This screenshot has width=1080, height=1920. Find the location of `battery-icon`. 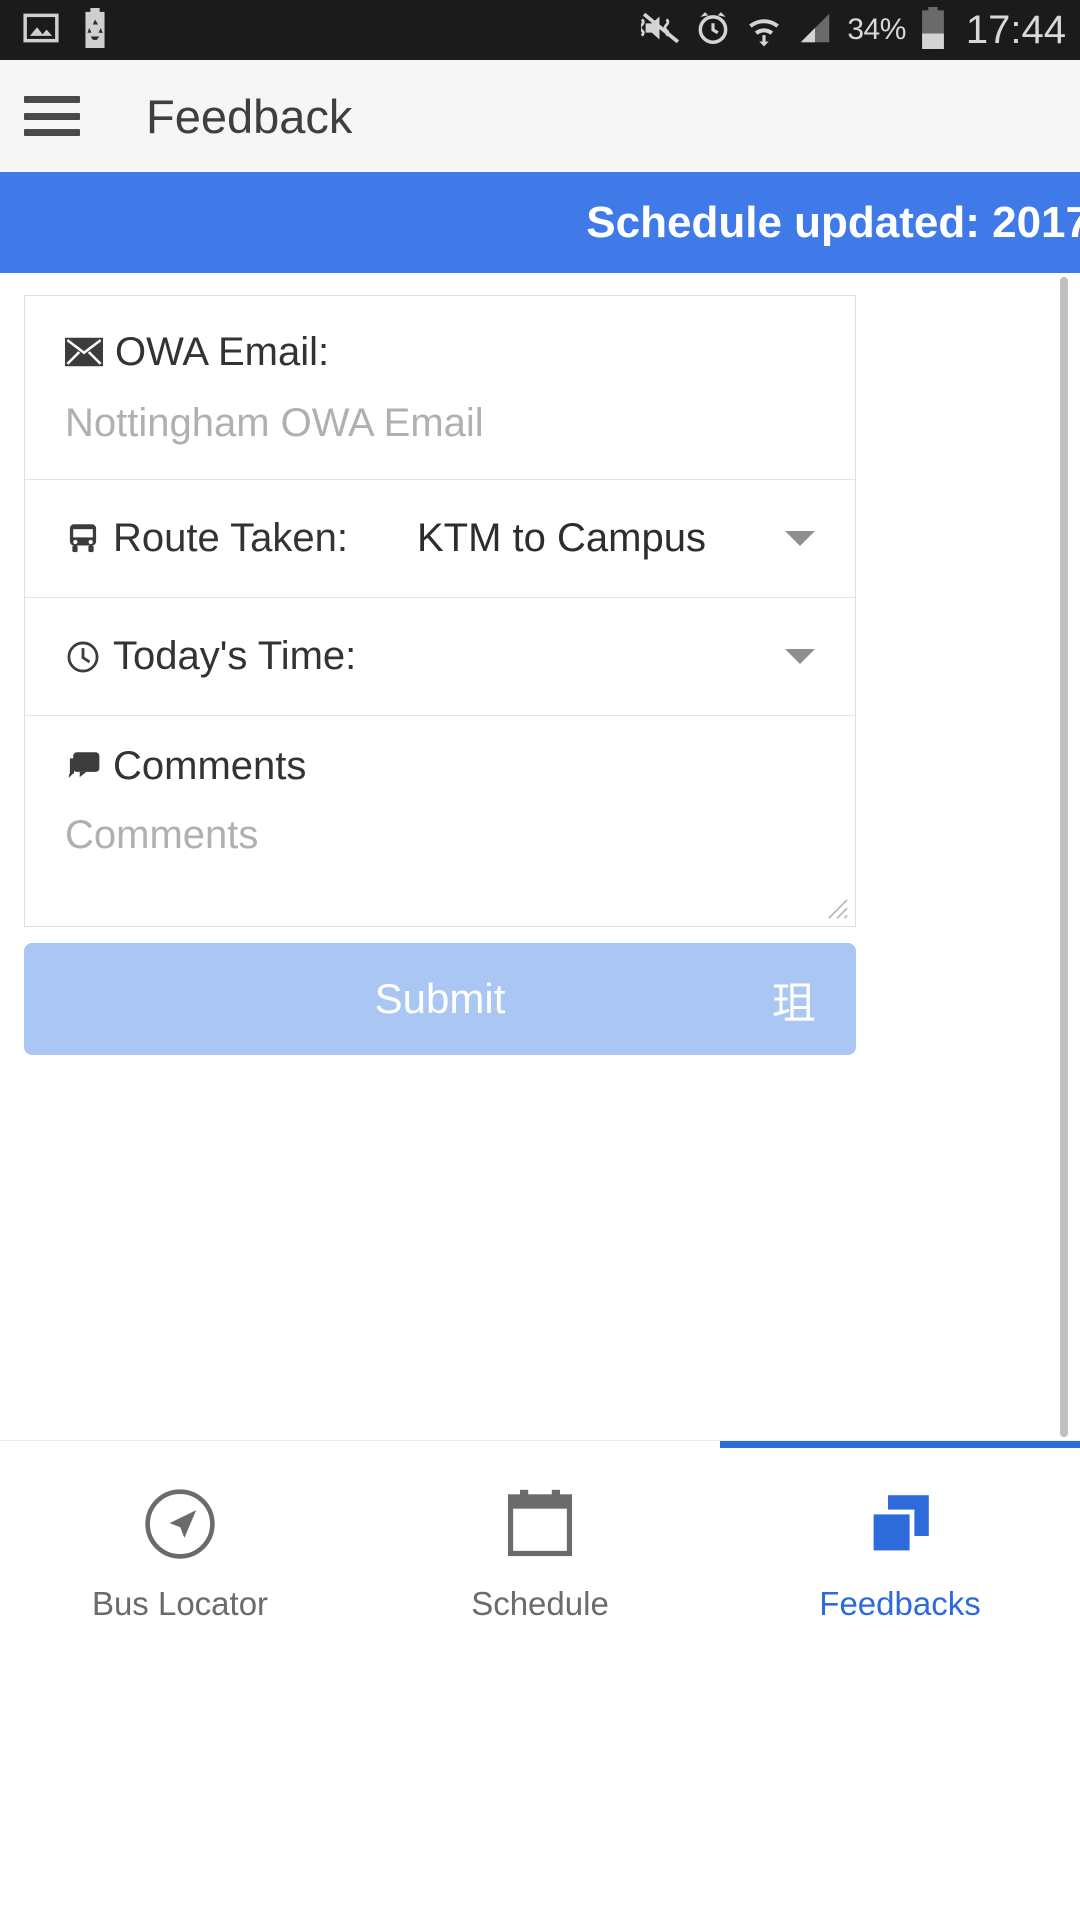

battery-icon is located at coordinates (933, 30).